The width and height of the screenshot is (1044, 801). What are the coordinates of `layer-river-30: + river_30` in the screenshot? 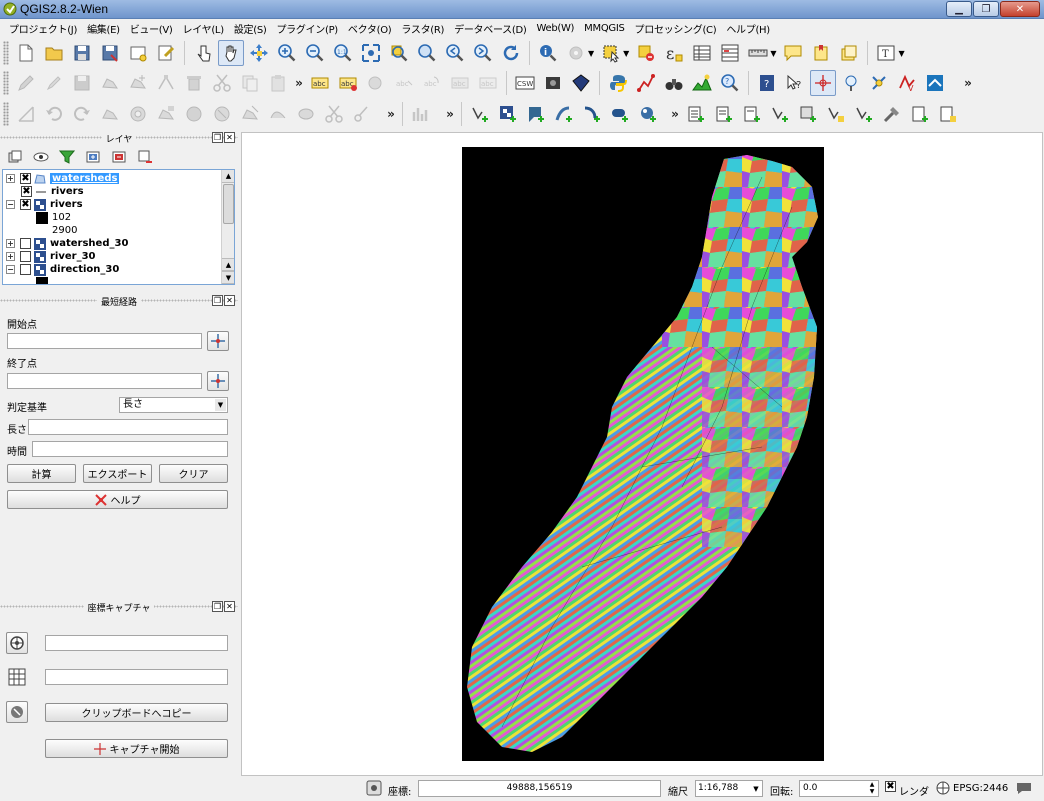 It's located at (49, 256).